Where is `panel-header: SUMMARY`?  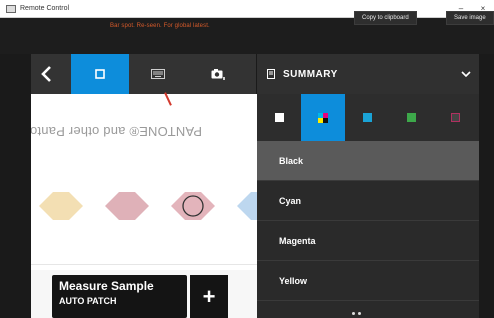 panel-header: SUMMARY is located at coordinates (368, 74).